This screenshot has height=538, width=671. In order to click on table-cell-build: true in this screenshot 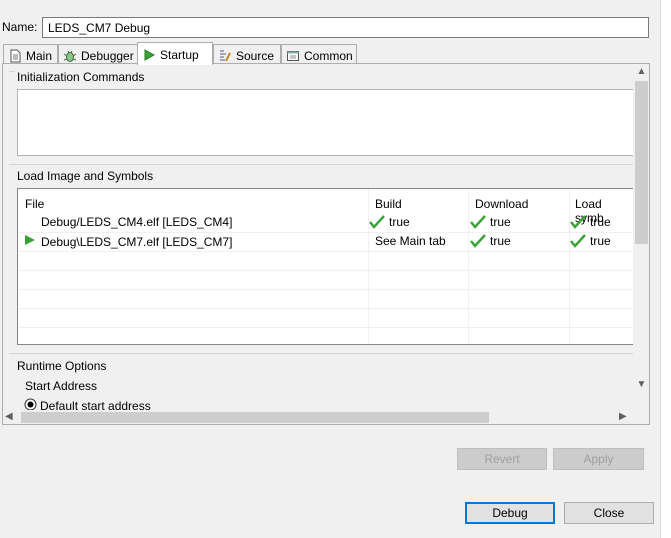, I will do `click(389, 222)`.